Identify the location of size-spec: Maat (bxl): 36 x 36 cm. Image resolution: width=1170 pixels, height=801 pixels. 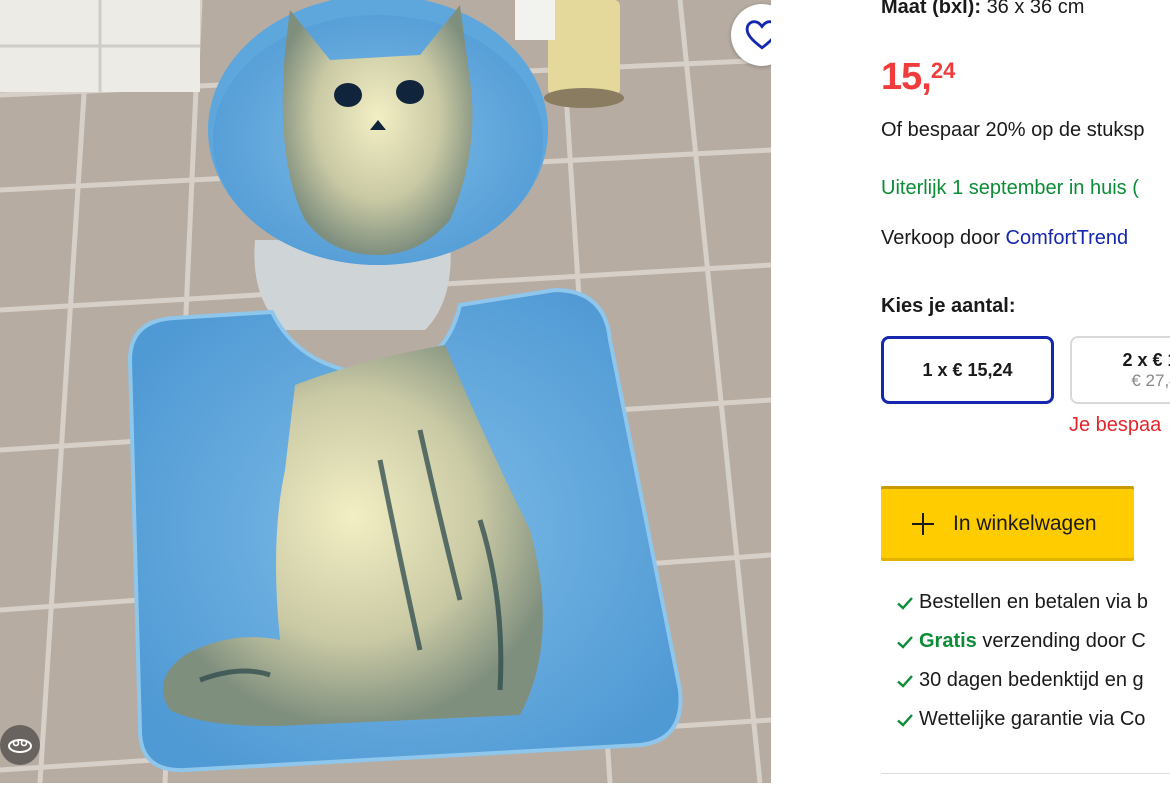
(982, 9).